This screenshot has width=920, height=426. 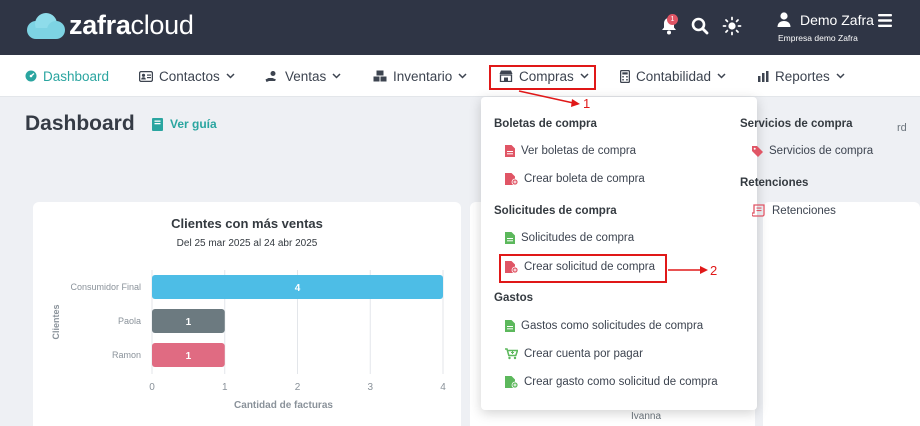 I want to click on arrow-1-head, so click(x=575, y=103).